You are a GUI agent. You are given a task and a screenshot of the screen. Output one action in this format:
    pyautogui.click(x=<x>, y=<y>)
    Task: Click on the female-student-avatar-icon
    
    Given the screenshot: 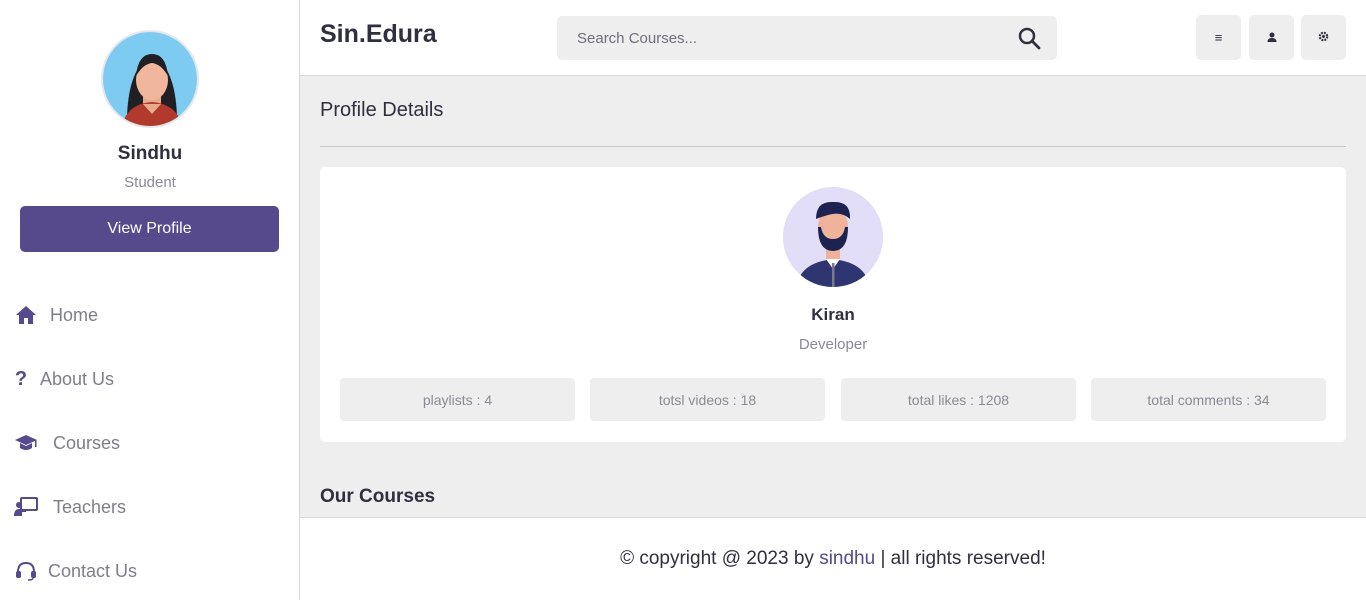 What is the action you would take?
    pyautogui.click(x=150, y=79)
    